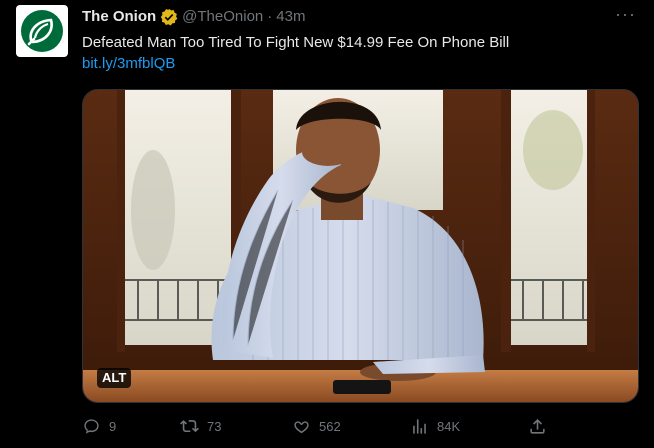 This screenshot has height=448, width=654. I want to click on share-button, so click(537, 426).